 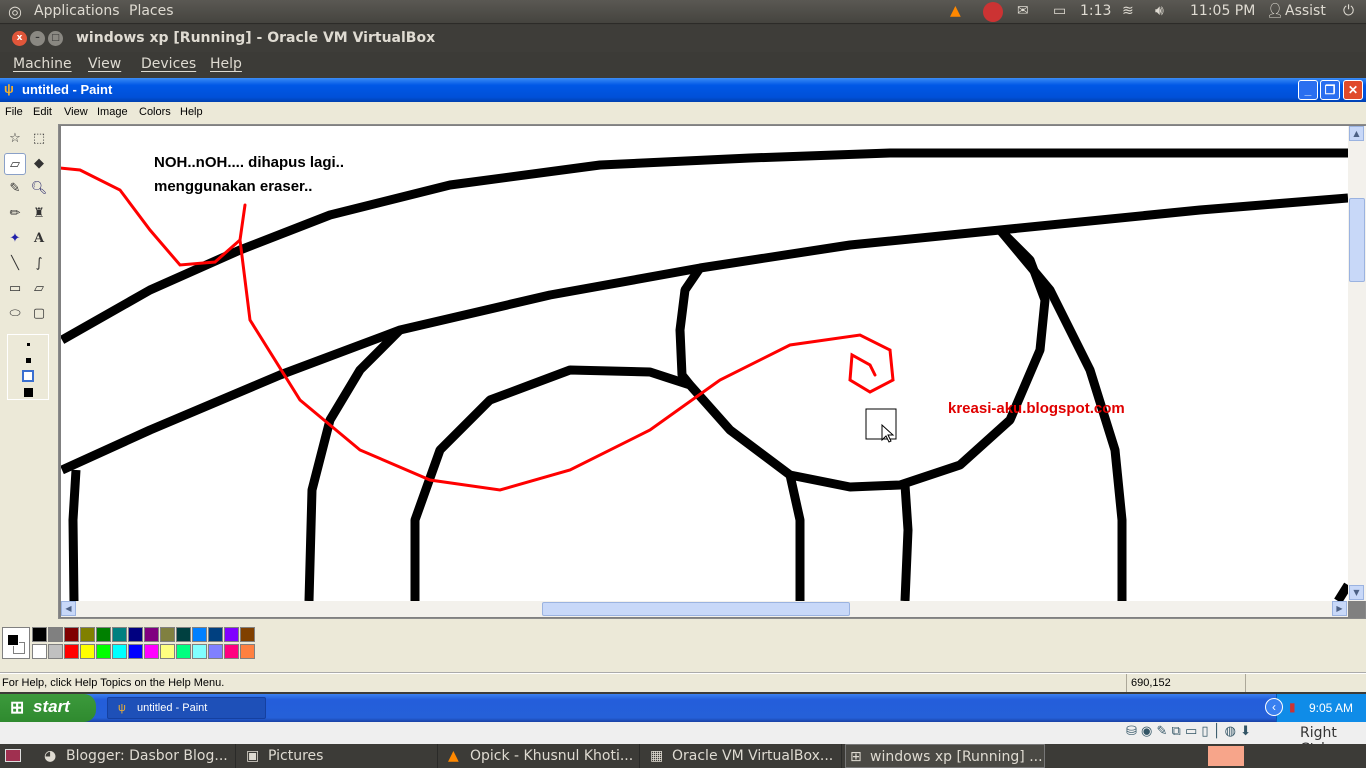 I want to click on clock: 11:05 PM, so click(x=1222, y=11).